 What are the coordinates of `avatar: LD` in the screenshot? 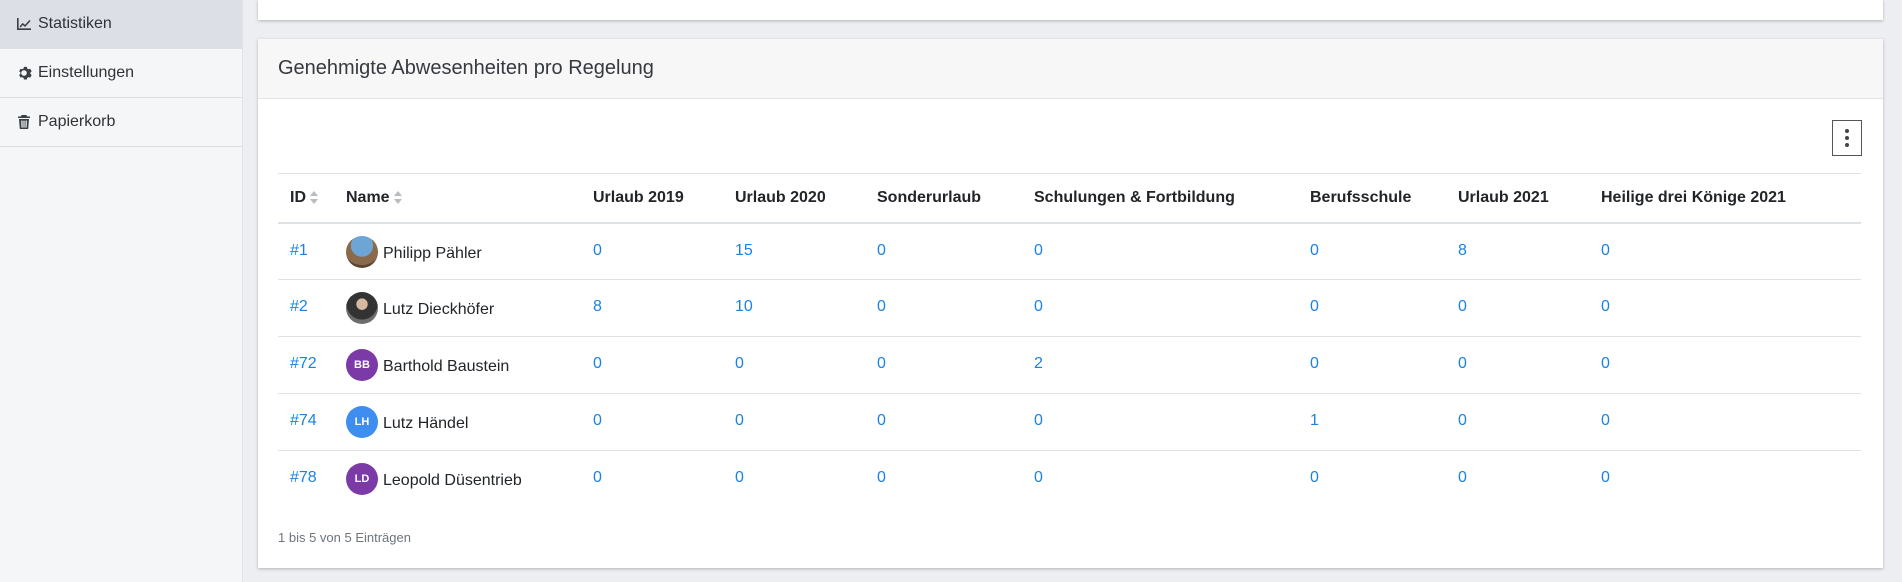 It's located at (362, 479).